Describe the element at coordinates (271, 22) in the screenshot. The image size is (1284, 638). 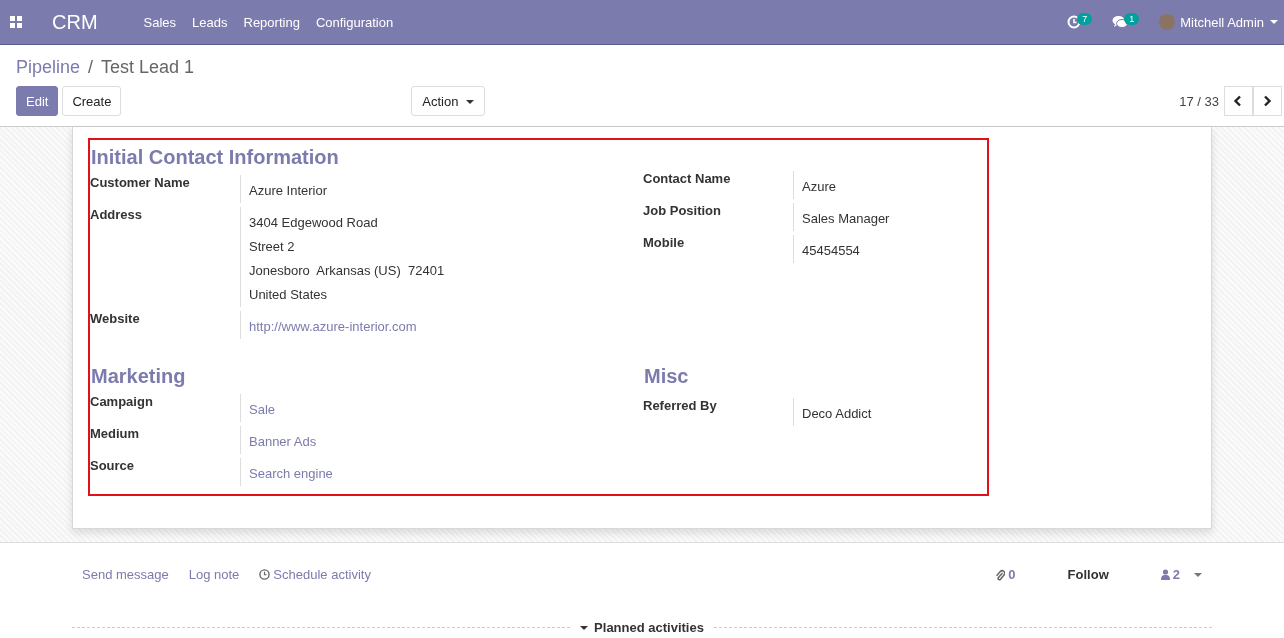
I see `menu-item: Reporting` at that location.